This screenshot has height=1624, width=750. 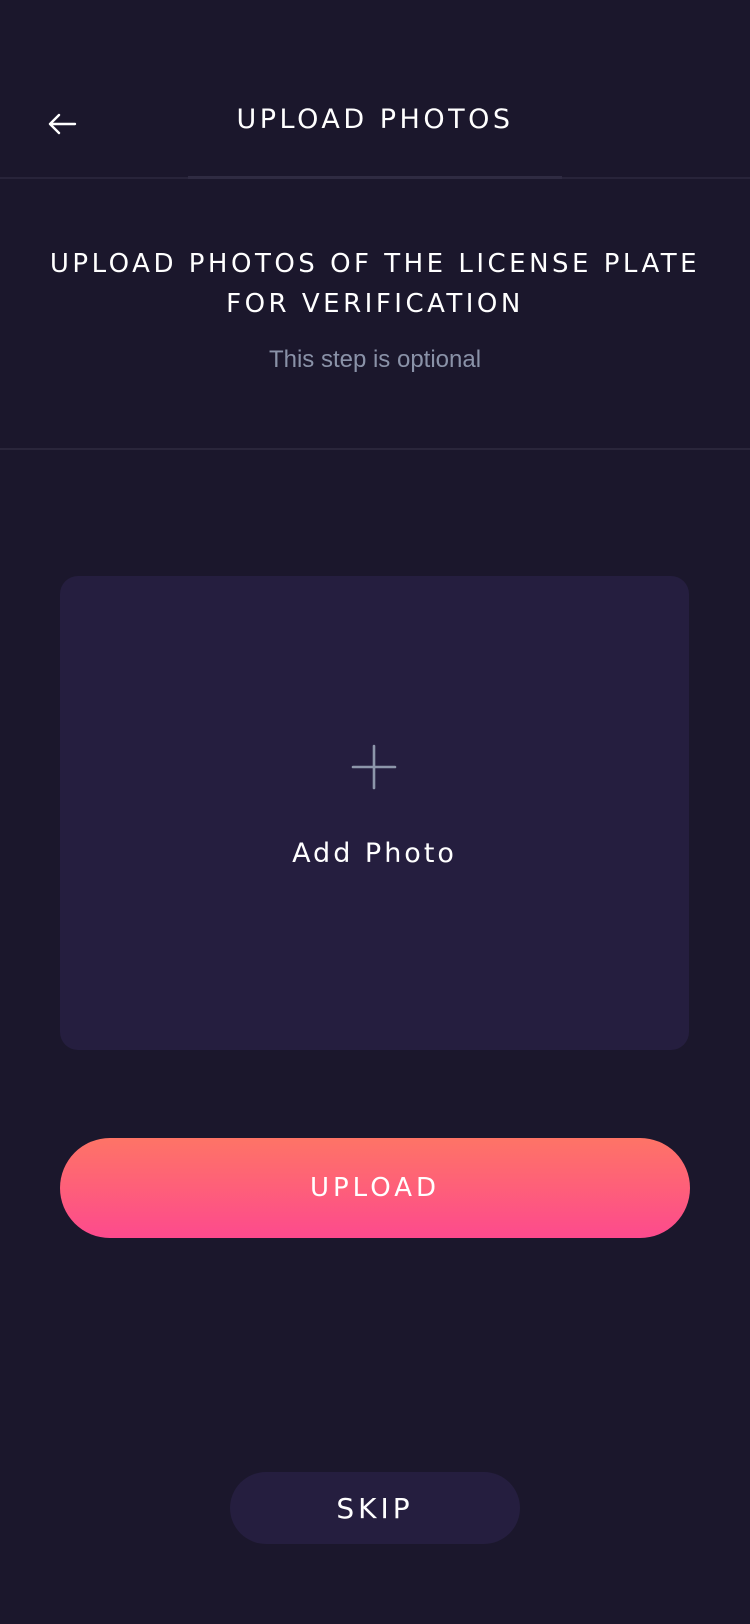 What do you see at coordinates (375, 119) in the screenshot?
I see `page-title: UPLOAD PHOTOS` at bounding box center [375, 119].